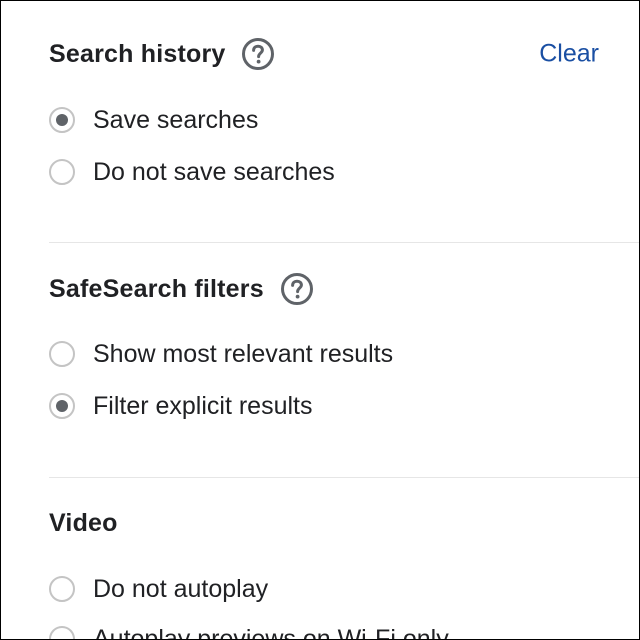 The height and width of the screenshot is (640, 640). Describe the element at coordinates (176, 119) in the screenshot. I see `option-label: Save searches` at that location.